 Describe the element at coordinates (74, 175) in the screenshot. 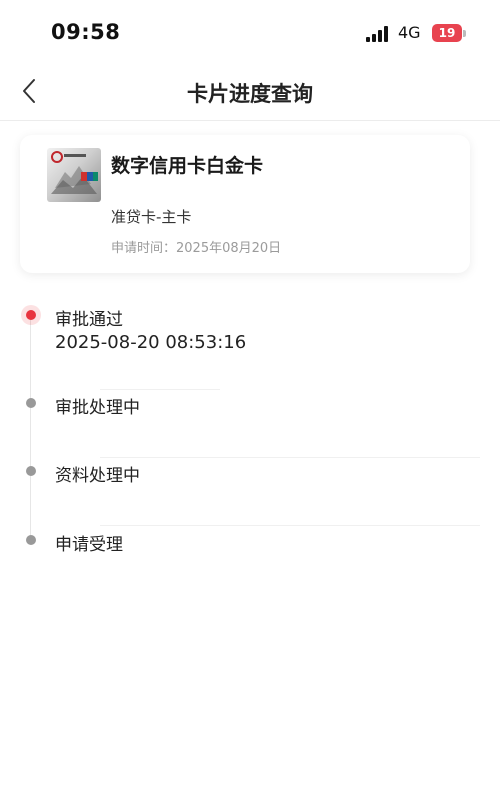

I see `credit-card-image` at that location.